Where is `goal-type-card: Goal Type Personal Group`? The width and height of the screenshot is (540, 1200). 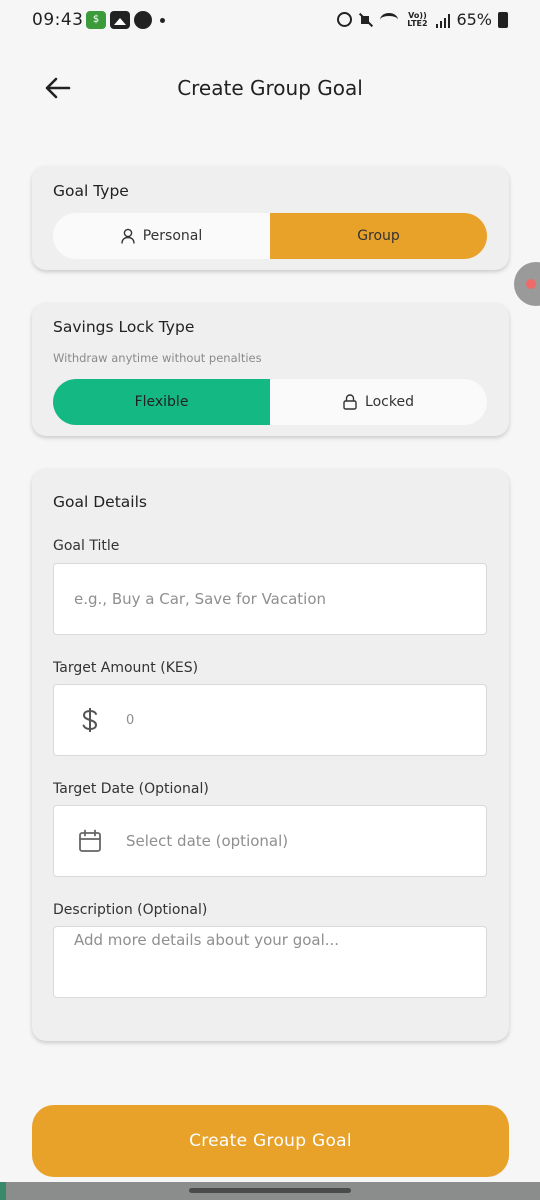 goal-type-card: Goal Type Personal Group is located at coordinates (270, 218).